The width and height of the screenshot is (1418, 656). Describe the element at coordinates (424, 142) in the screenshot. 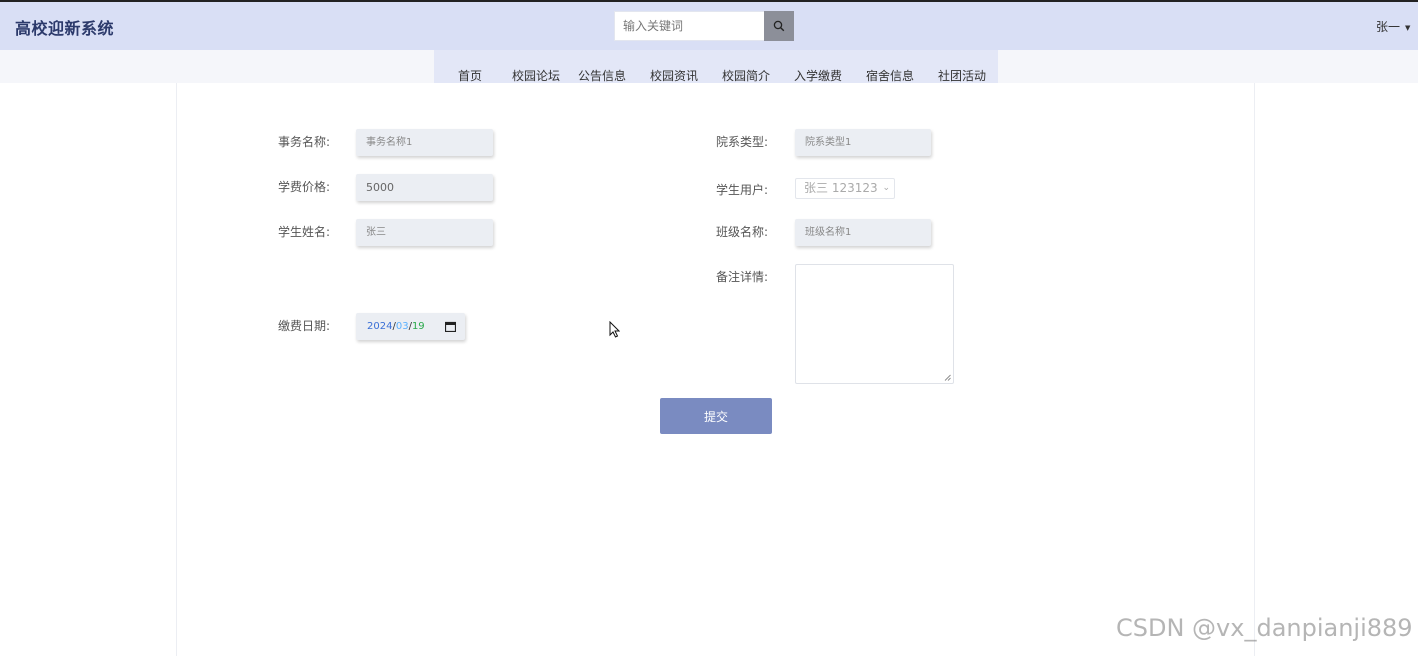

I see `affair-name-field: 事务名称1` at that location.